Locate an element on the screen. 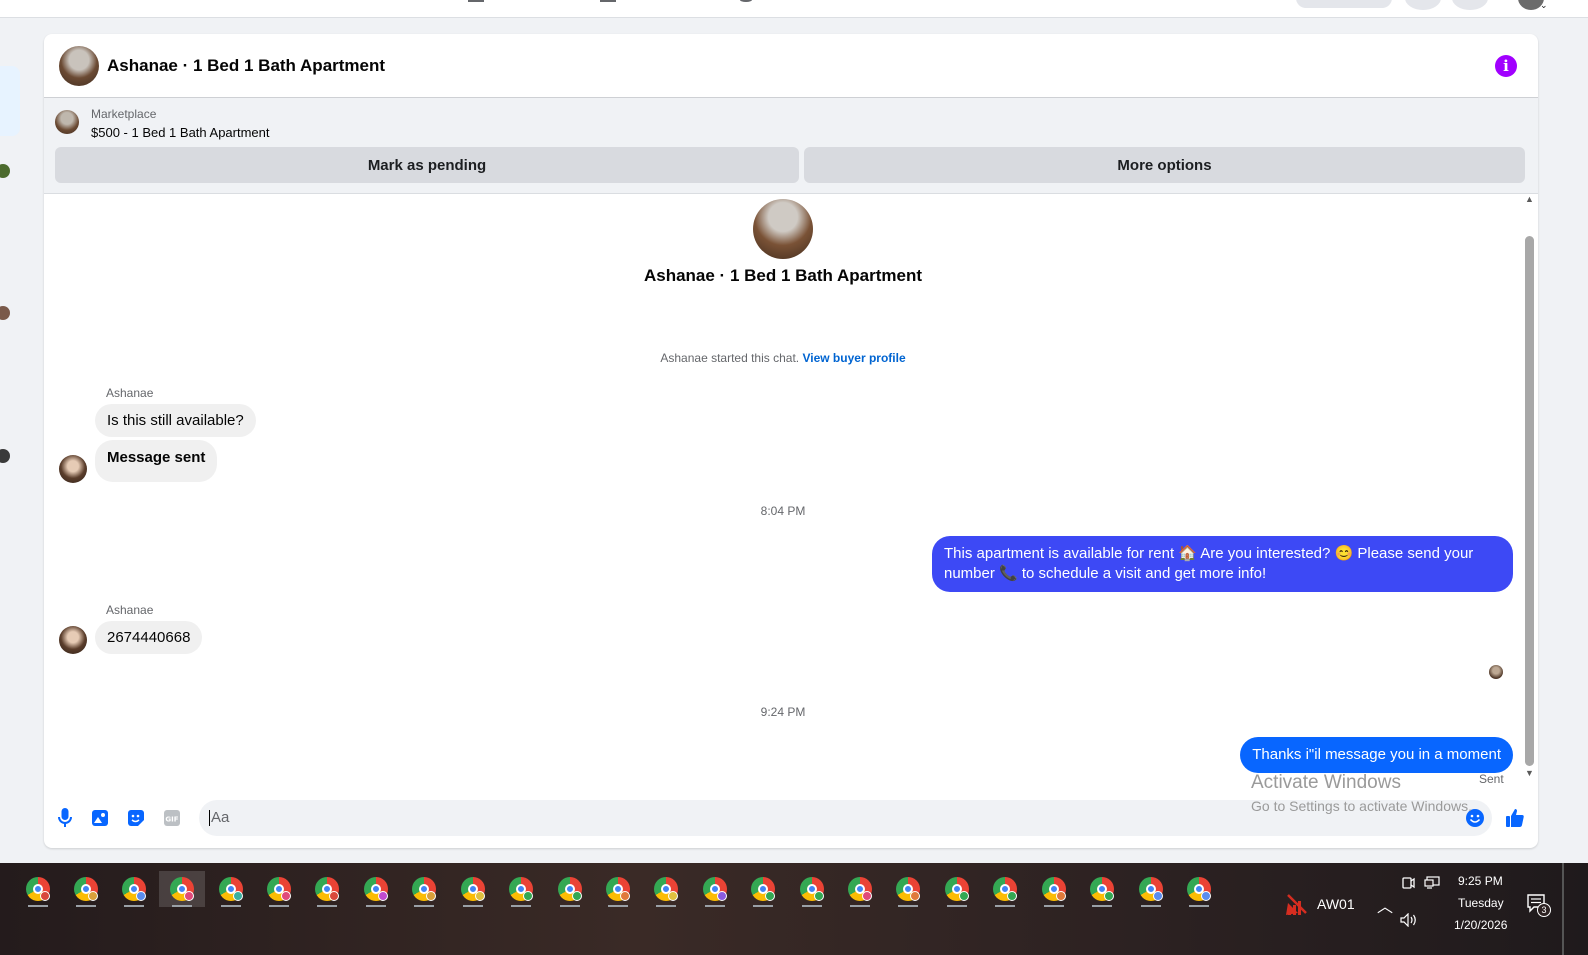  meet-now-icon is located at coordinates (1408, 884).